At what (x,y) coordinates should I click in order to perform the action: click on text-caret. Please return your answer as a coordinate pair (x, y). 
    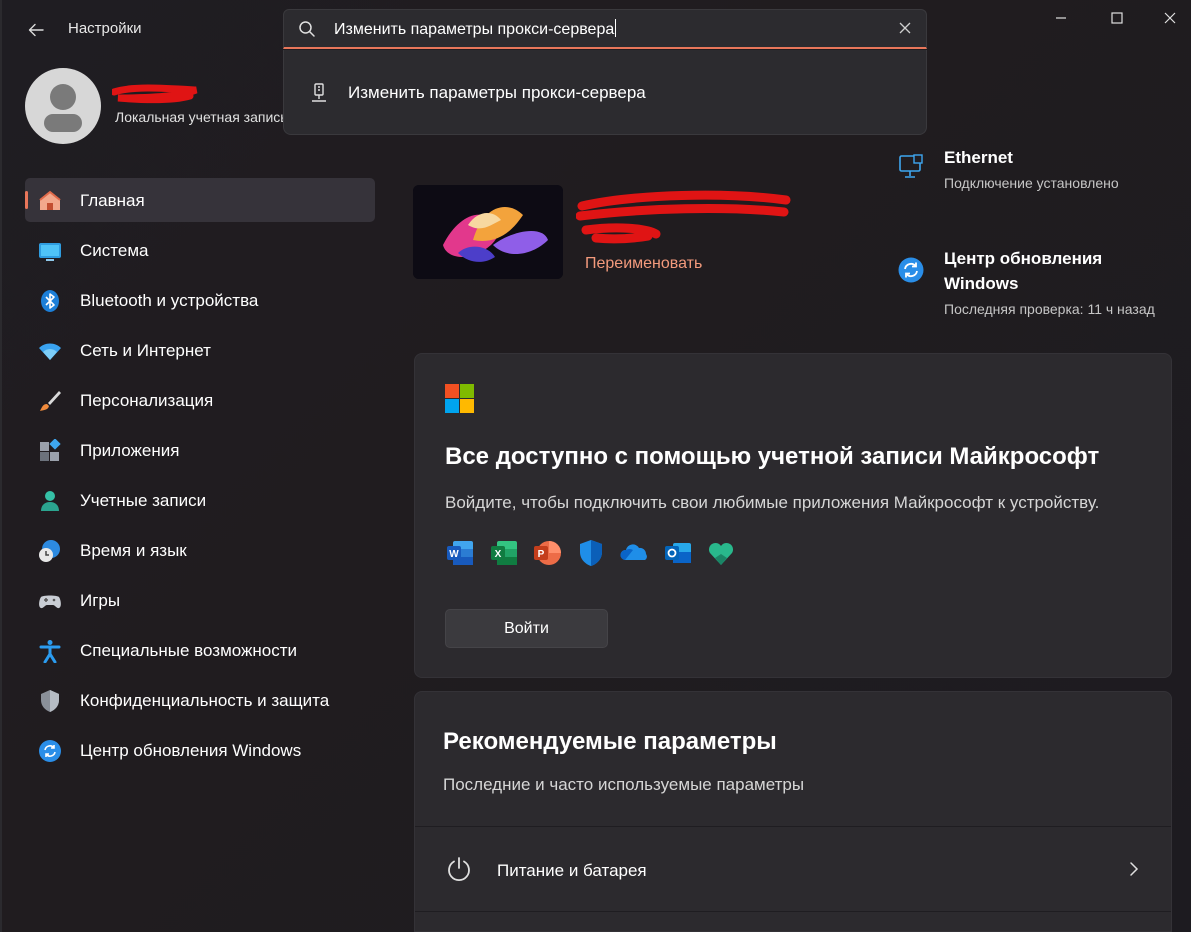
    Looking at the image, I should click on (616, 28).